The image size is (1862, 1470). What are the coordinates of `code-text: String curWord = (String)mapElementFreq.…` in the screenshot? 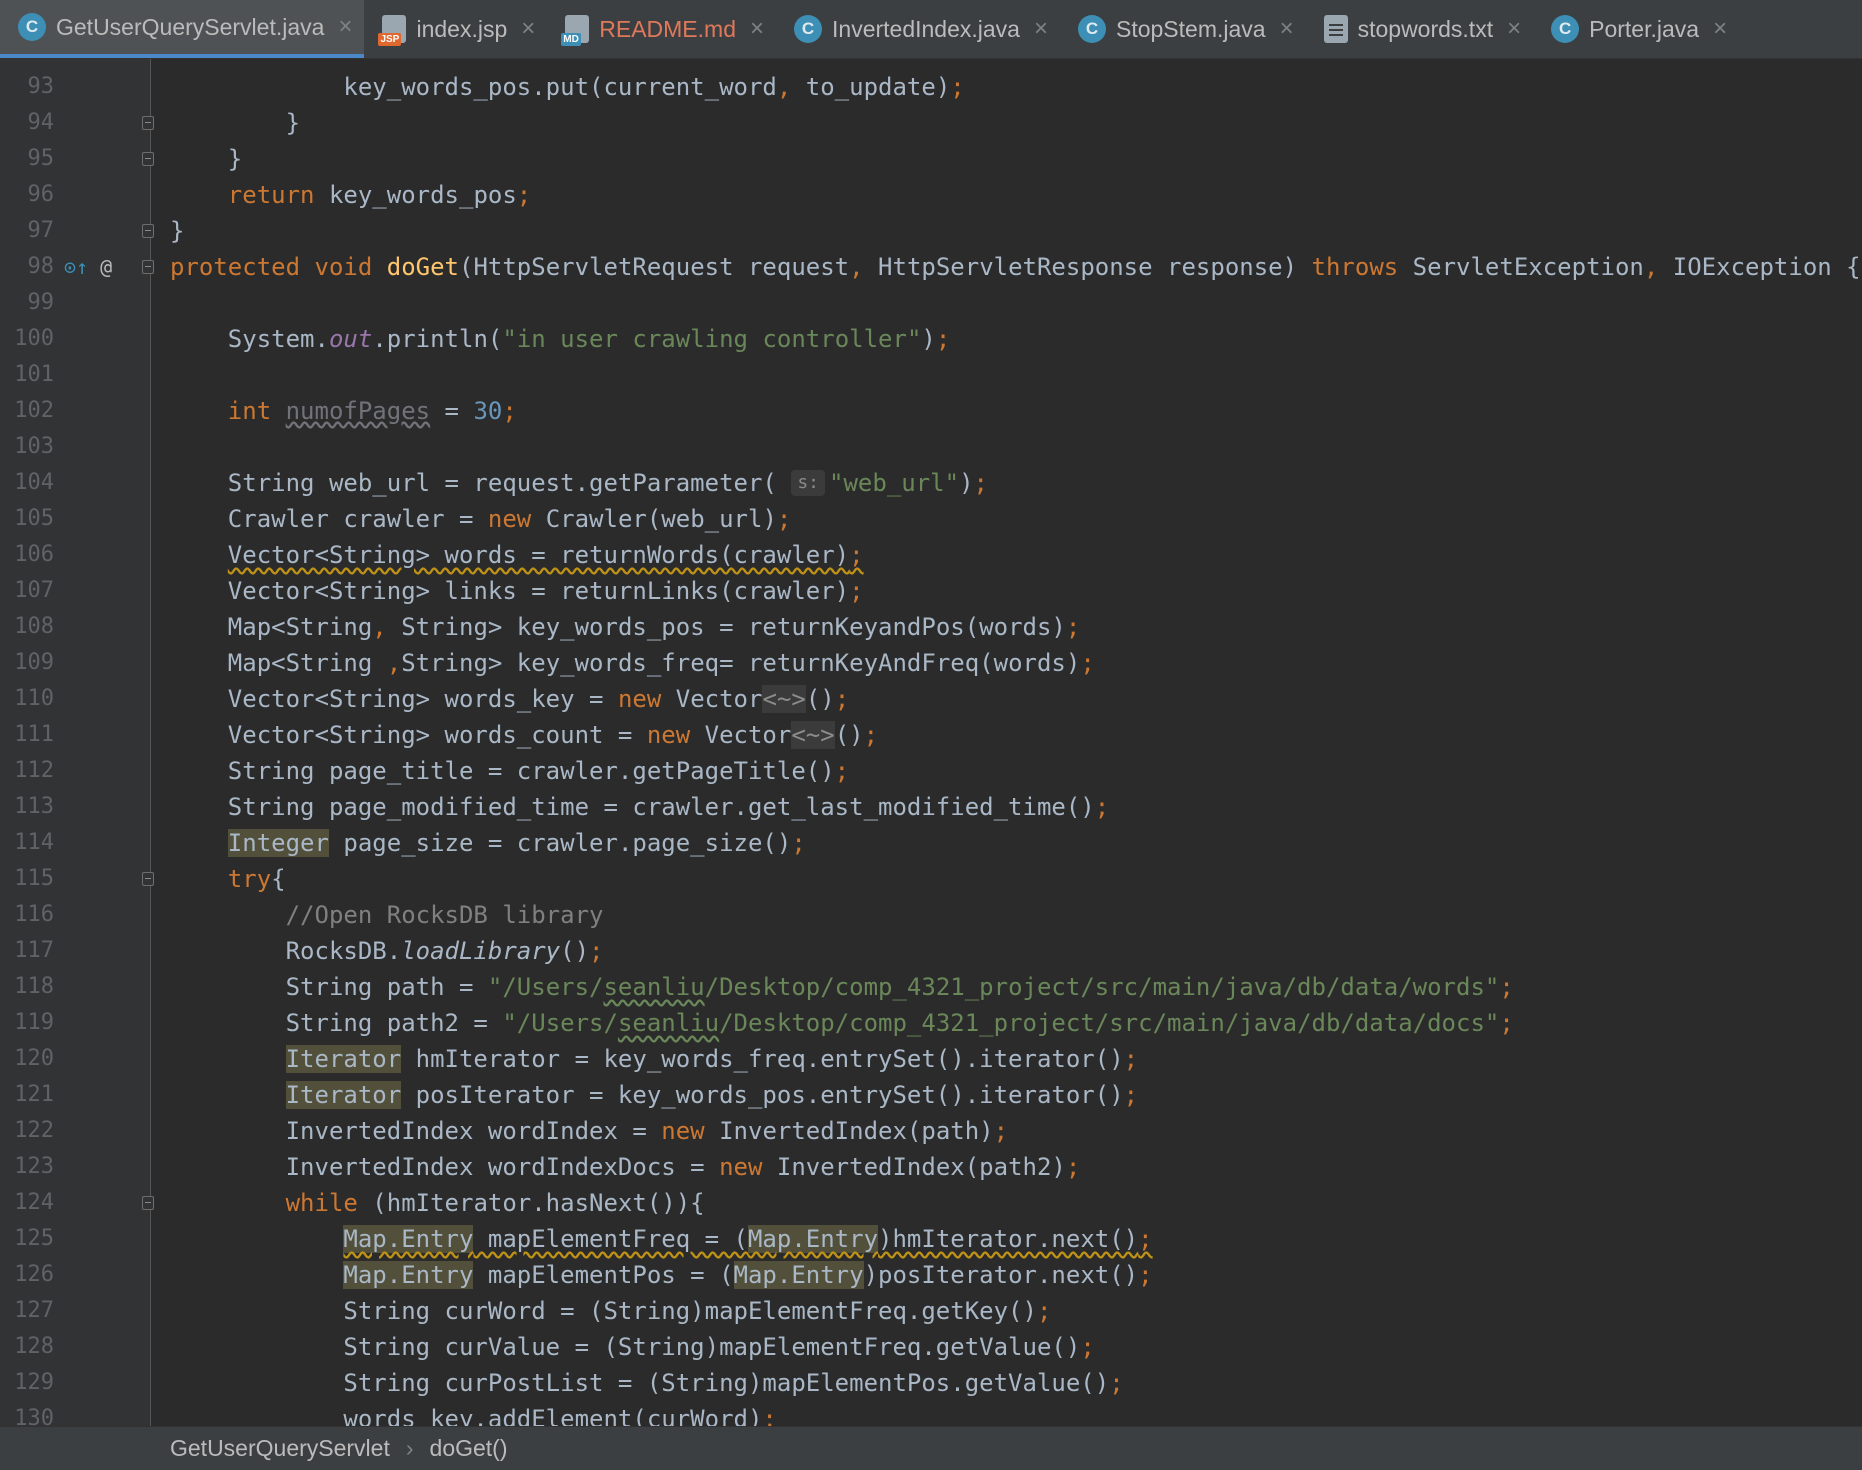 It's located at (611, 1311).